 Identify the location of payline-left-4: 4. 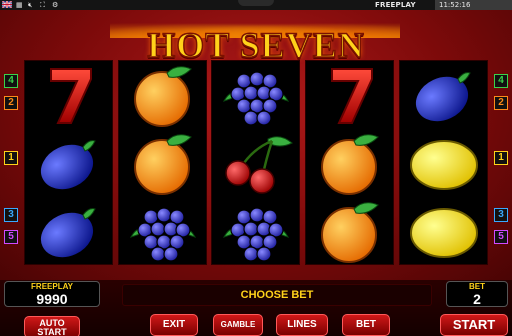
(11, 81).